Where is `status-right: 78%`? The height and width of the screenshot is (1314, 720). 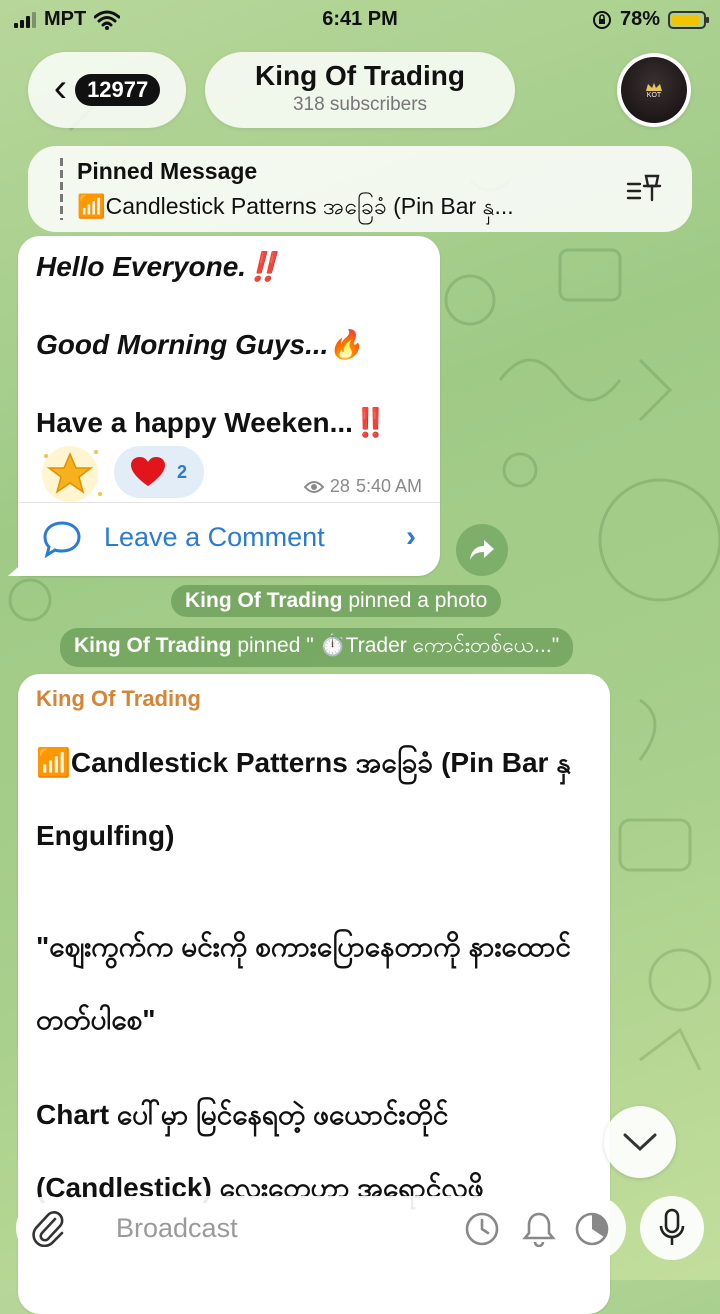 status-right: 78% is located at coordinates (650, 19).